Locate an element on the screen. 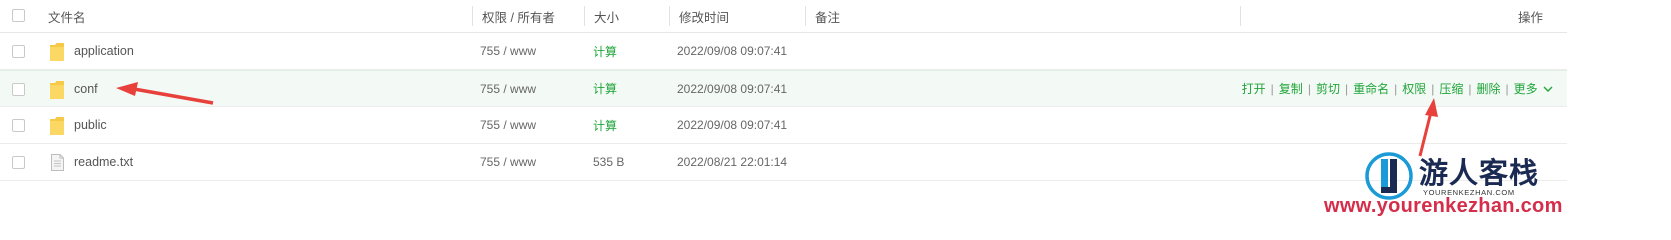 The width and height of the screenshot is (1671, 240). text-file-icon is located at coordinates (57, 162).